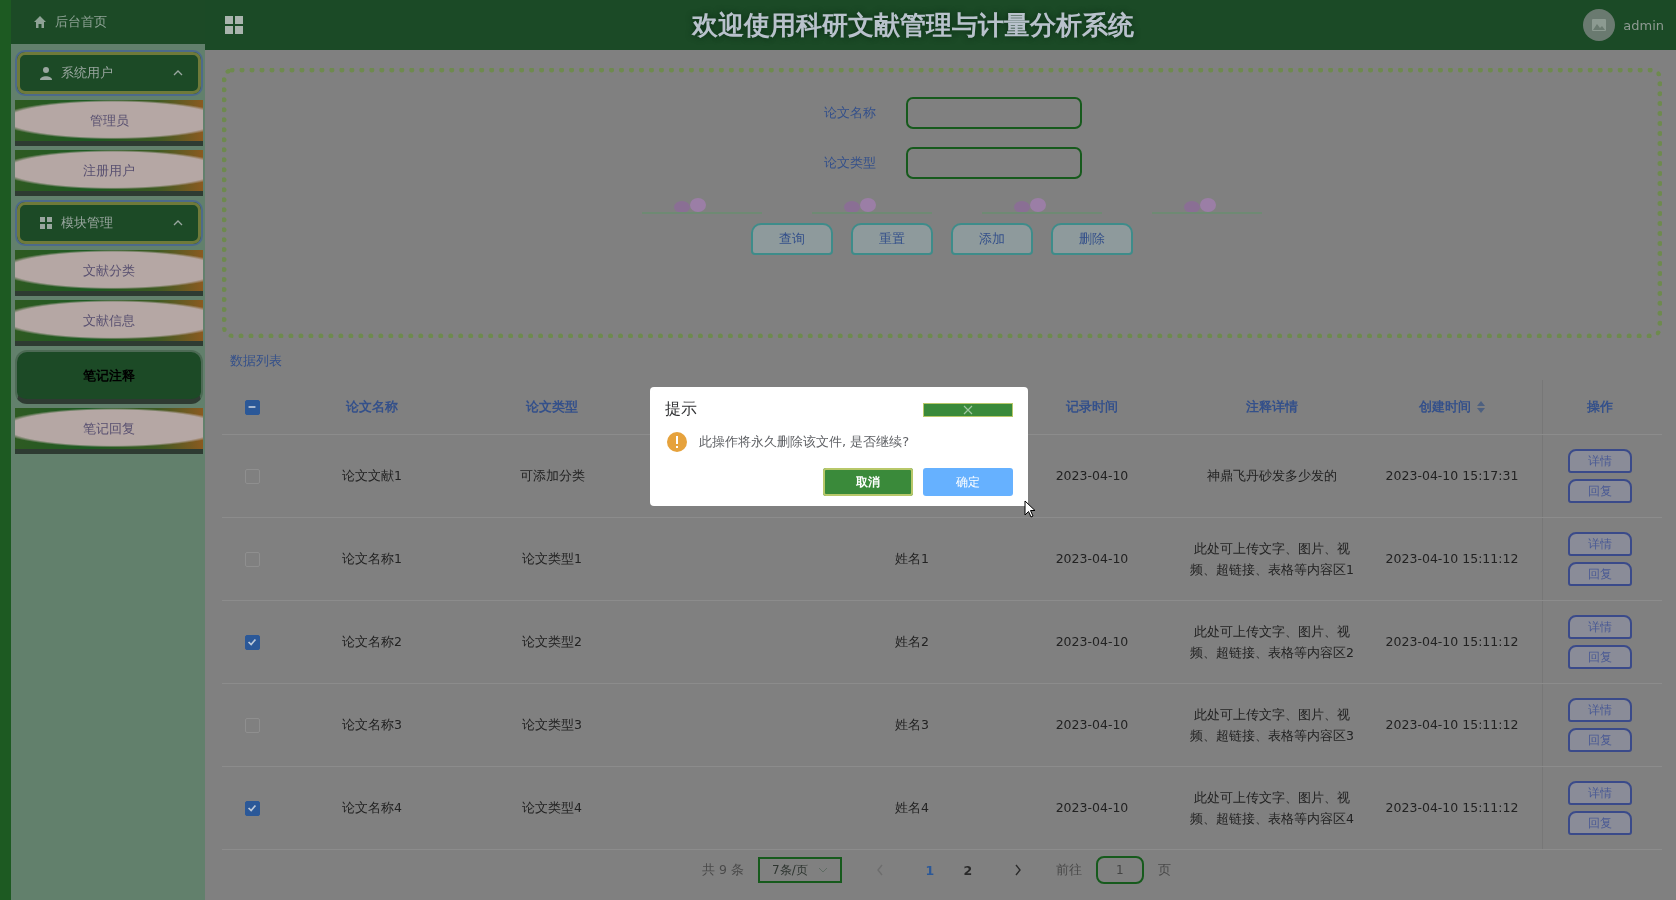 This screenshot has width=1676, height=900. Describe the element at coordinates (1272, 476) in the screenshot. I see `table-cell-text: 神鼎飞丹砂发多少发的` at that location.